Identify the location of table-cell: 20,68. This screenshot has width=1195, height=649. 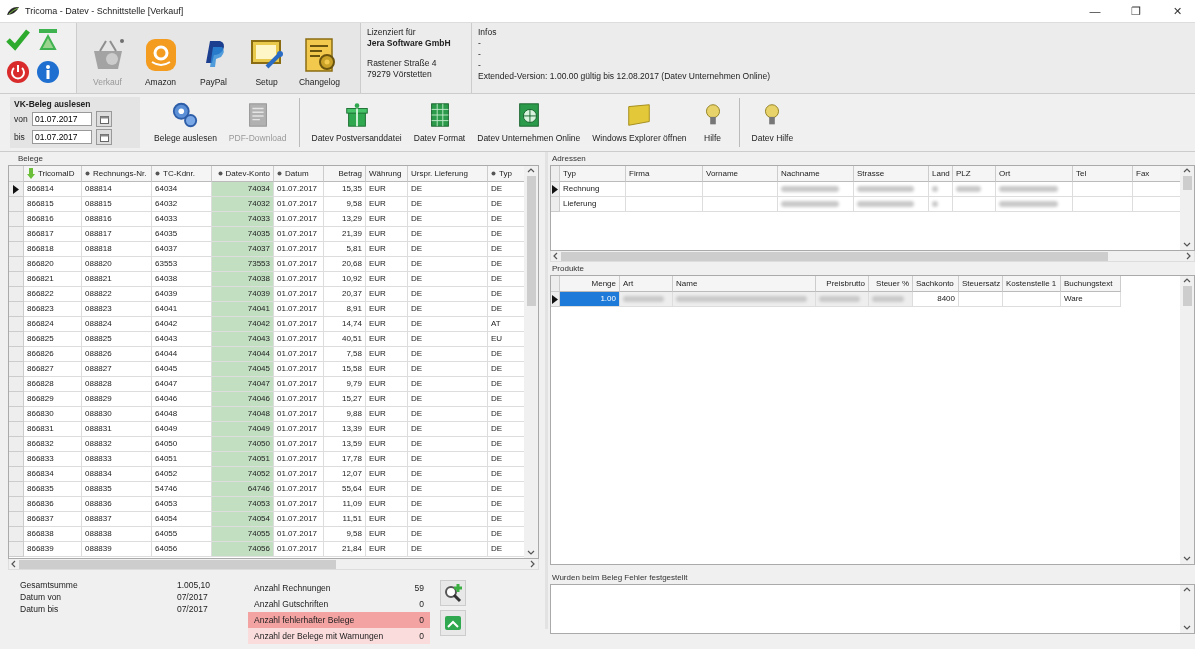
(345, 264).